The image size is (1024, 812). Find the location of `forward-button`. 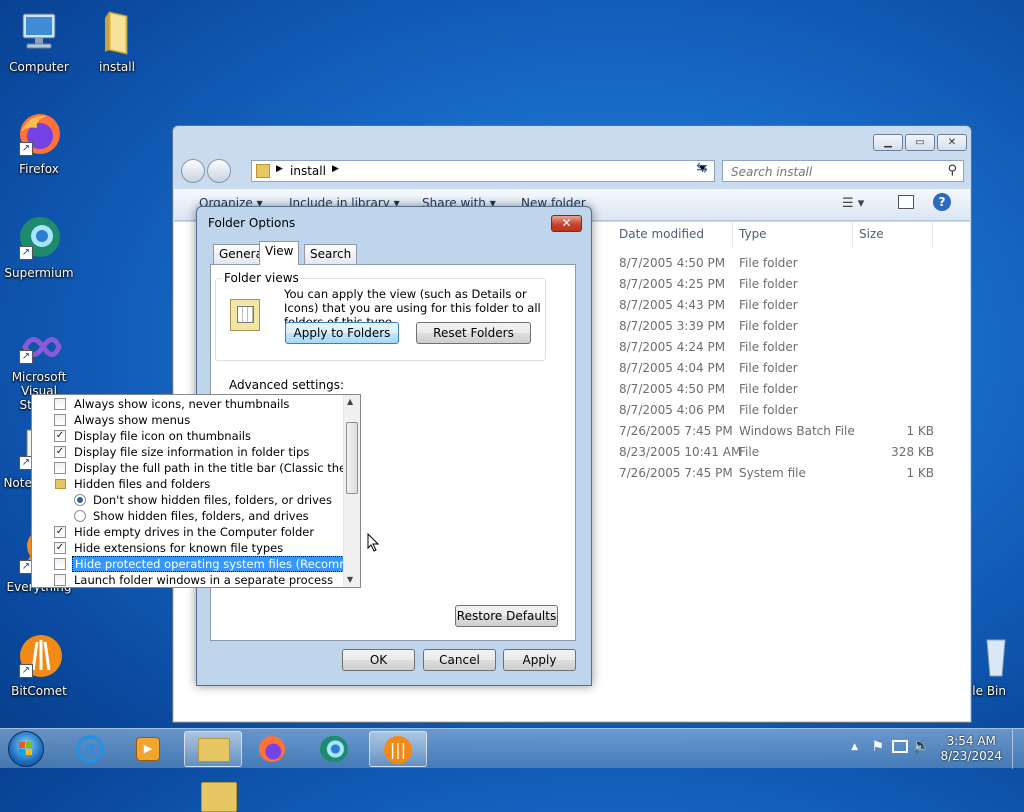

forward-button is located at coordinates (219, 171).